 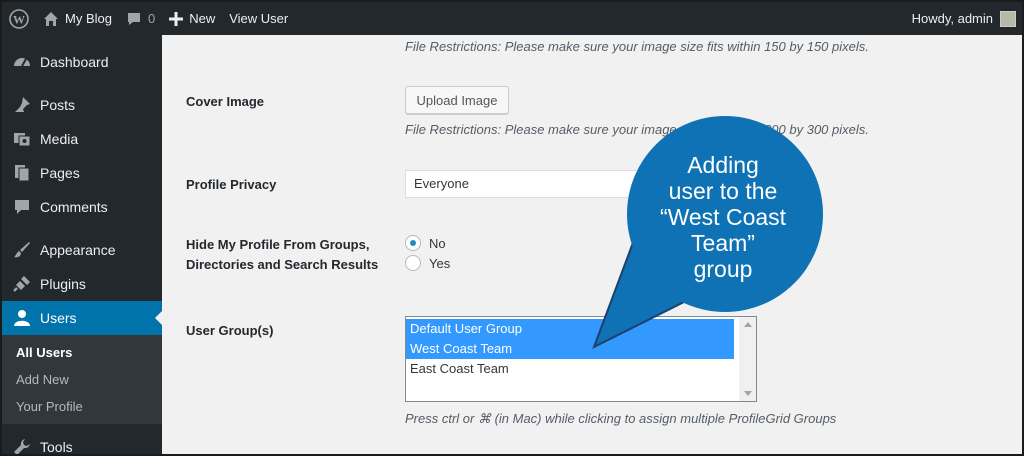 I want to click on comment-icon, so click(x=22, y=207).